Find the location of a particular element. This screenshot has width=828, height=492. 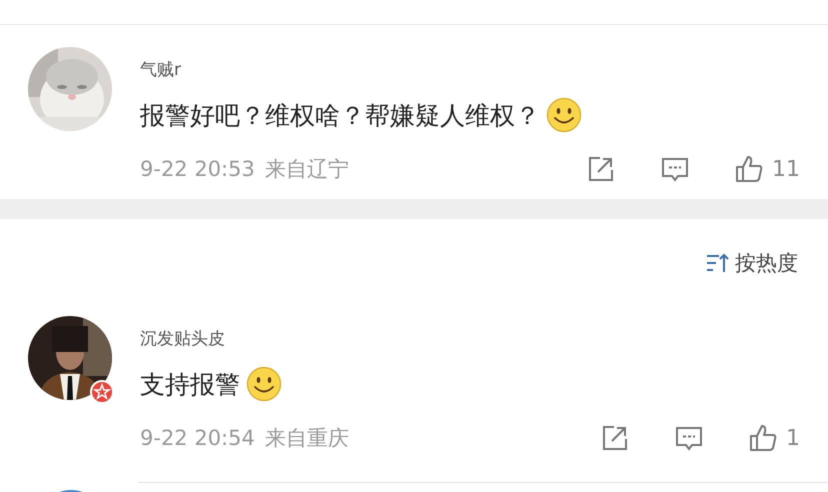

comment-text: 报警好吧？维权啥？帮嫌疑人维权？ is located at coordinates (340, 116).